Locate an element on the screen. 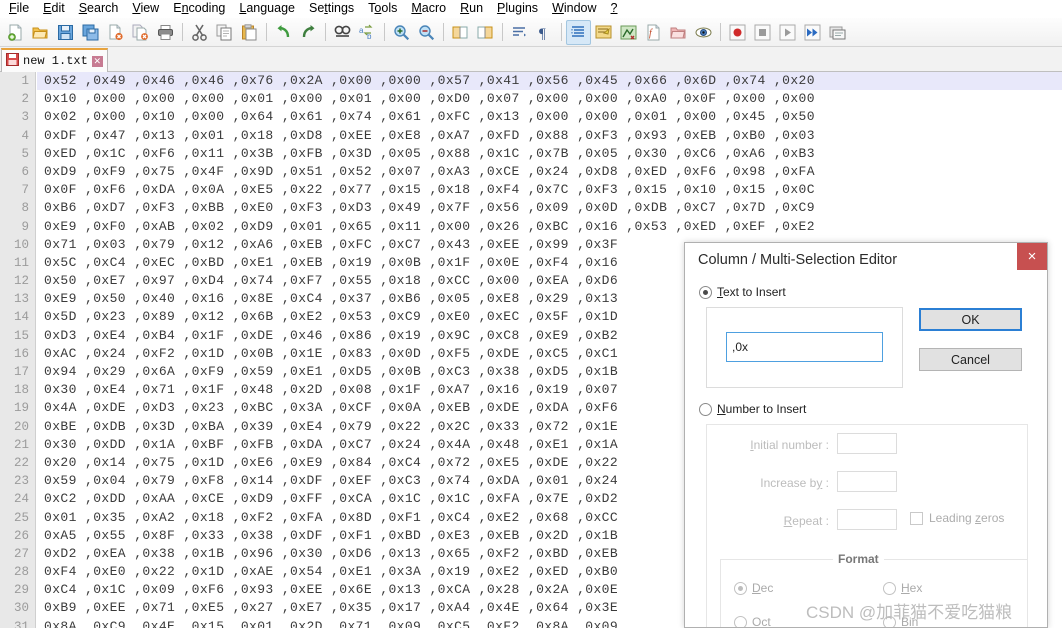 This screenshot has width=1062, height=628. stop-recording-icon is located at coordinates (762, 32).